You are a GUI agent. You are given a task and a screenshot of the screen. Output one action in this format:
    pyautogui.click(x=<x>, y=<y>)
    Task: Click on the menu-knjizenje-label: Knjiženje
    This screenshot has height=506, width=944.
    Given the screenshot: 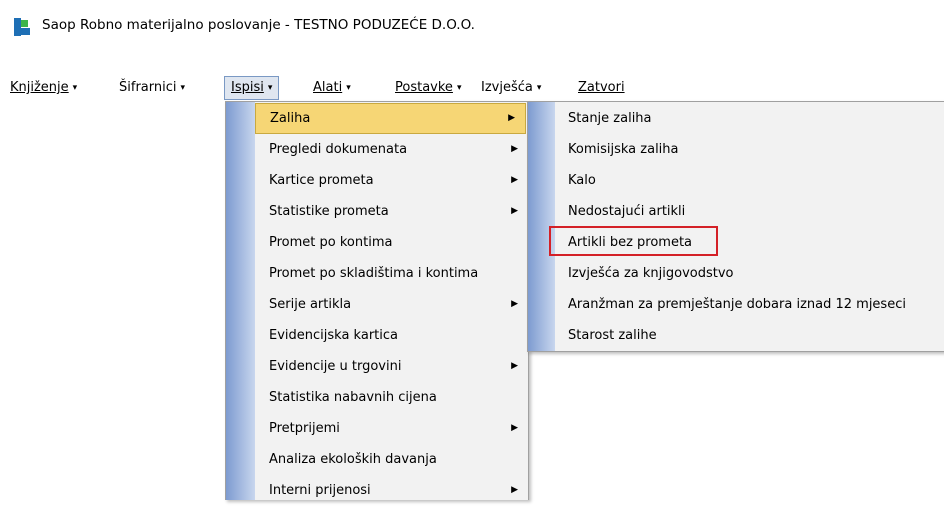 What is the action you would take?
    pyautogui.click(x=39, y=87)
    